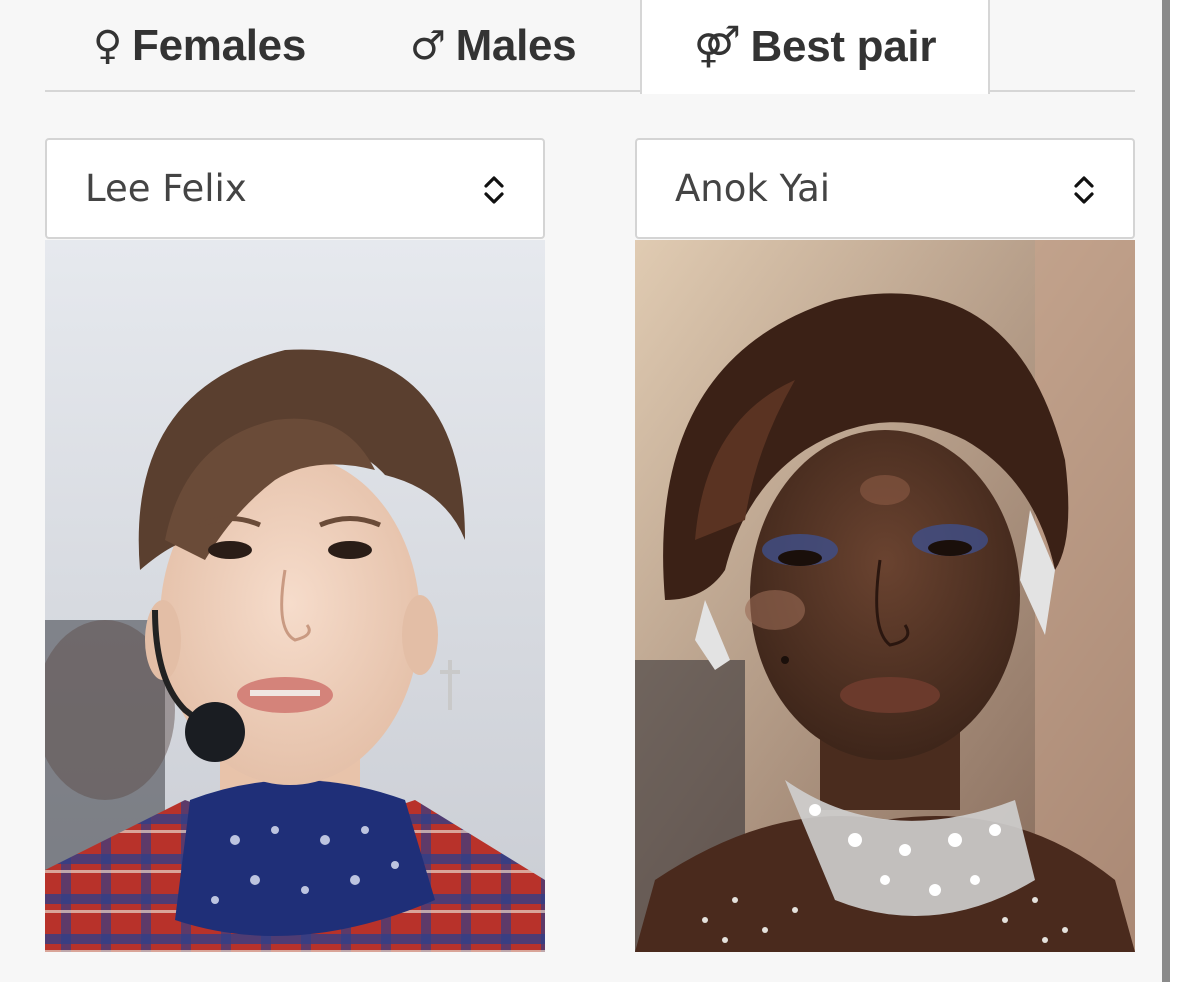 The height and width of the screenshot is (982, 1180). I want to click on left-person-select: Lee Felix, so click(295, 188).